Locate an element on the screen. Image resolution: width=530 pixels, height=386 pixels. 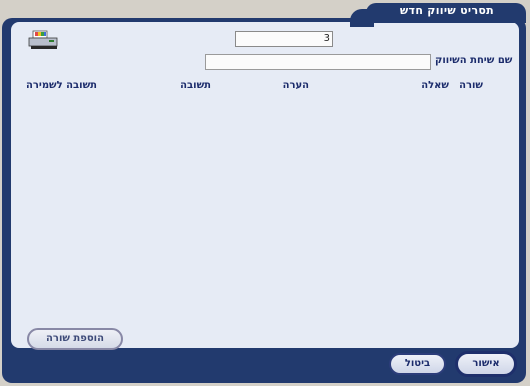
window-title: תסריט שיווק חדש is located at coordinates (446, 10).